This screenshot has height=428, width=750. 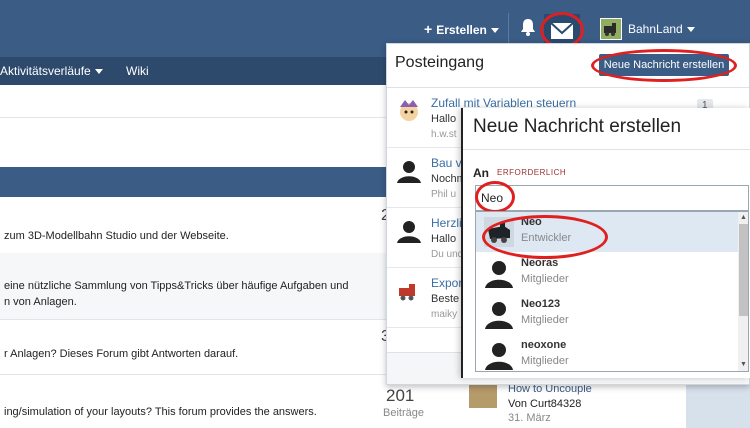 I want to click on recipient-label: An, so click(x=481, y=173).